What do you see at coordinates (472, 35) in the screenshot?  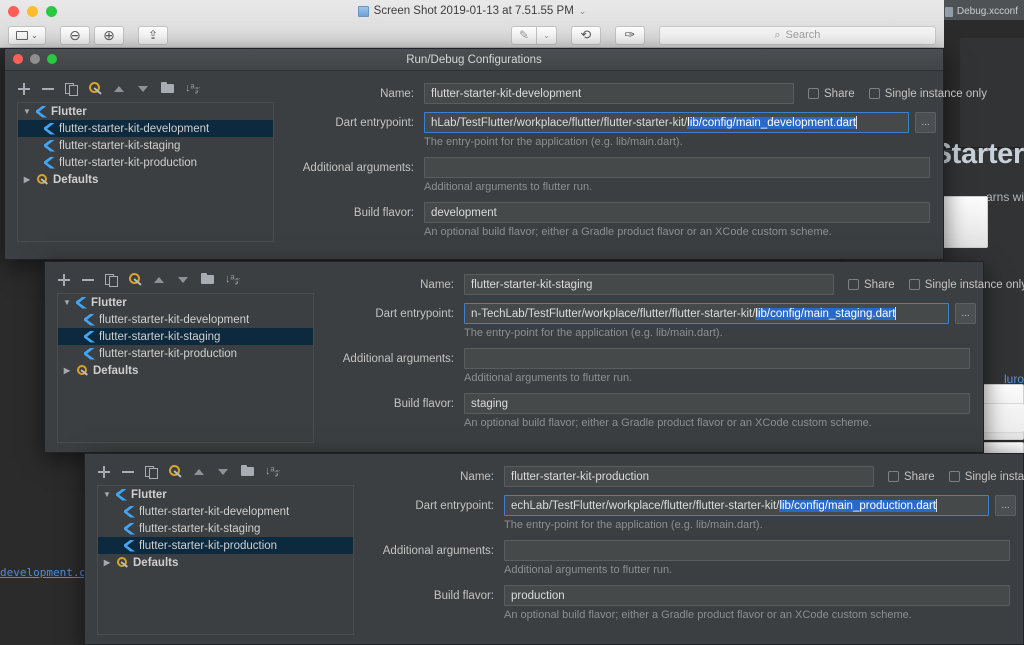 I see `preview-toolbar: ⌄ ⊖ ⊕ ⇪ ✎ ⌄ ⟲ ✑ ⌕ Search` at bounding box center [472, 35].